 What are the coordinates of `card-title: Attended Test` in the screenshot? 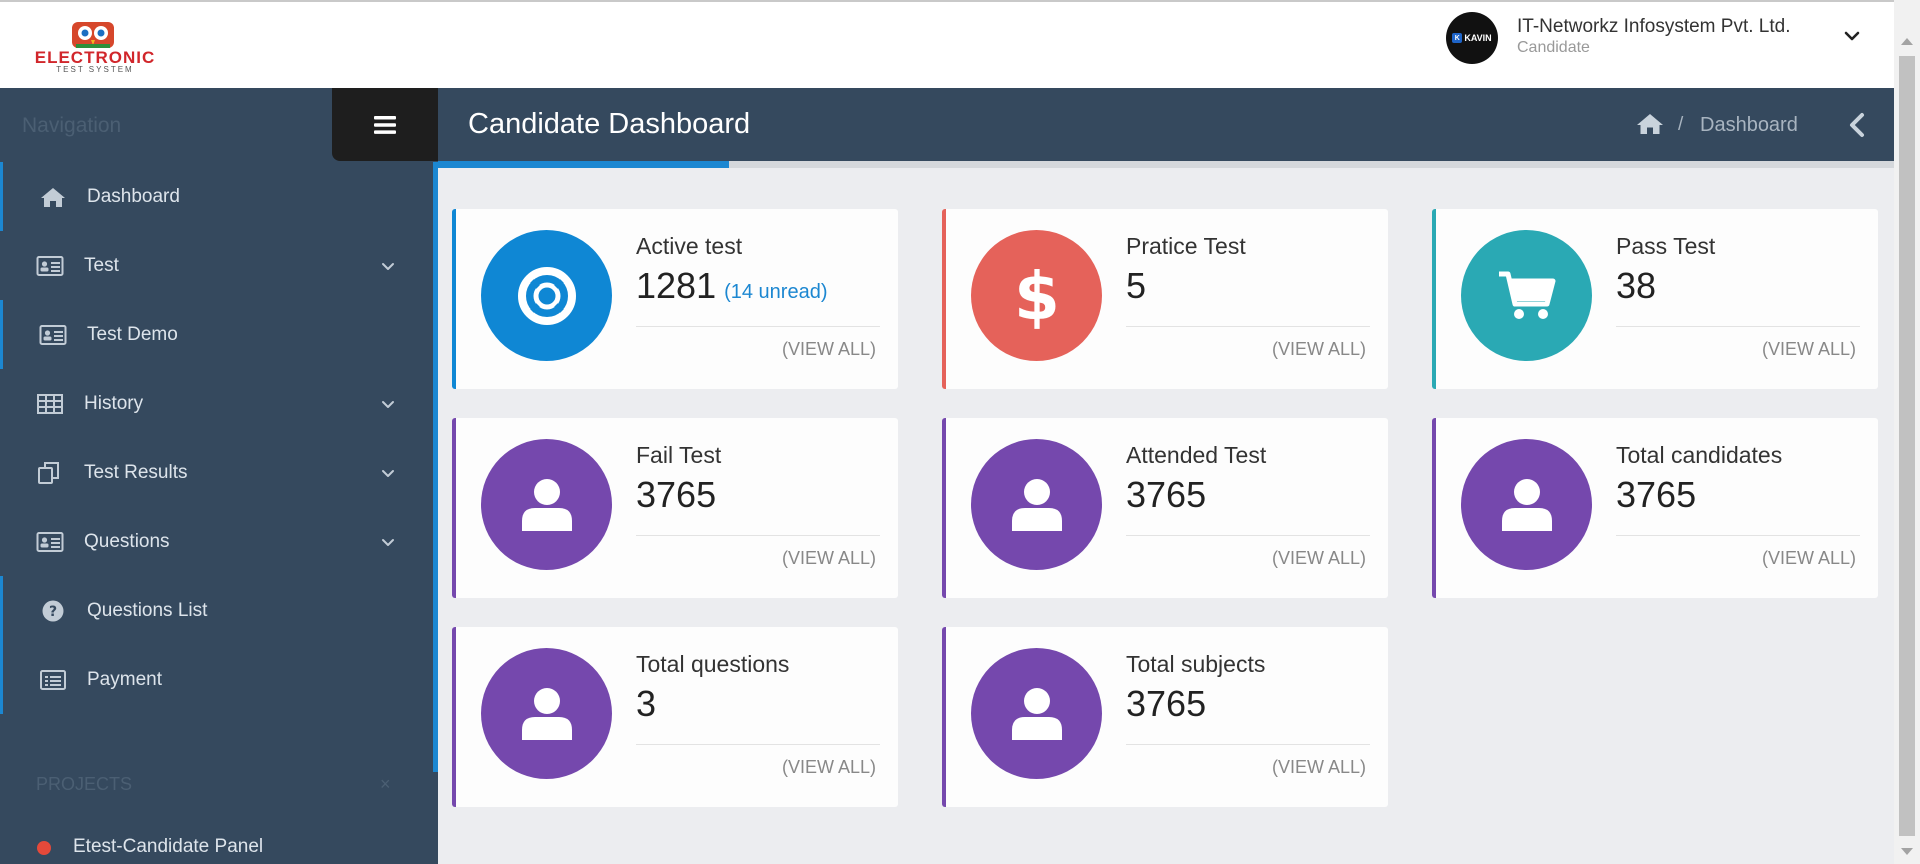 It's located at (1196, 455).